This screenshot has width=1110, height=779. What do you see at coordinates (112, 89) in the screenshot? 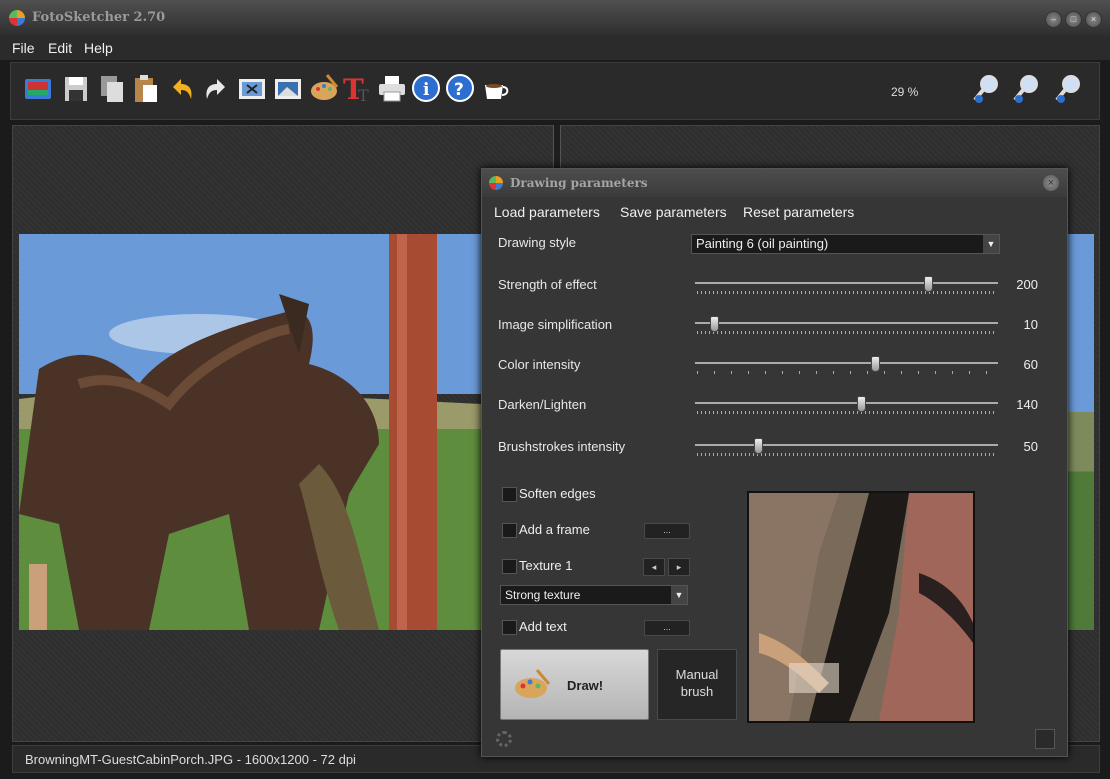
I see `copy-icon` at bounding box center [112, 89].